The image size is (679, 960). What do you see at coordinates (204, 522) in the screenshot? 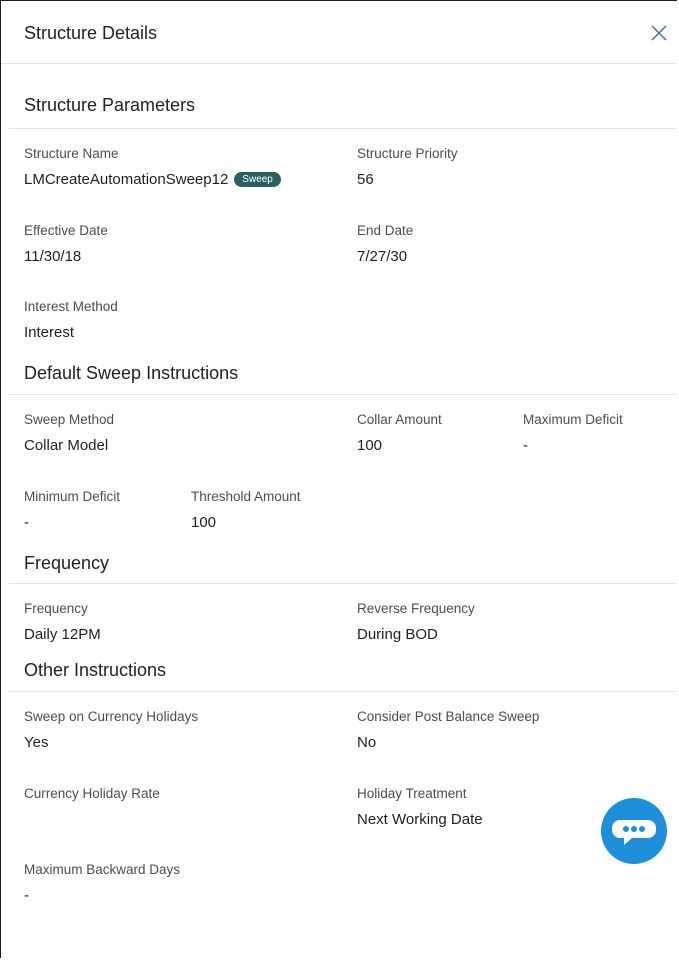
I see `threshold-amount-value: 100` at bounding box center [204, 522].